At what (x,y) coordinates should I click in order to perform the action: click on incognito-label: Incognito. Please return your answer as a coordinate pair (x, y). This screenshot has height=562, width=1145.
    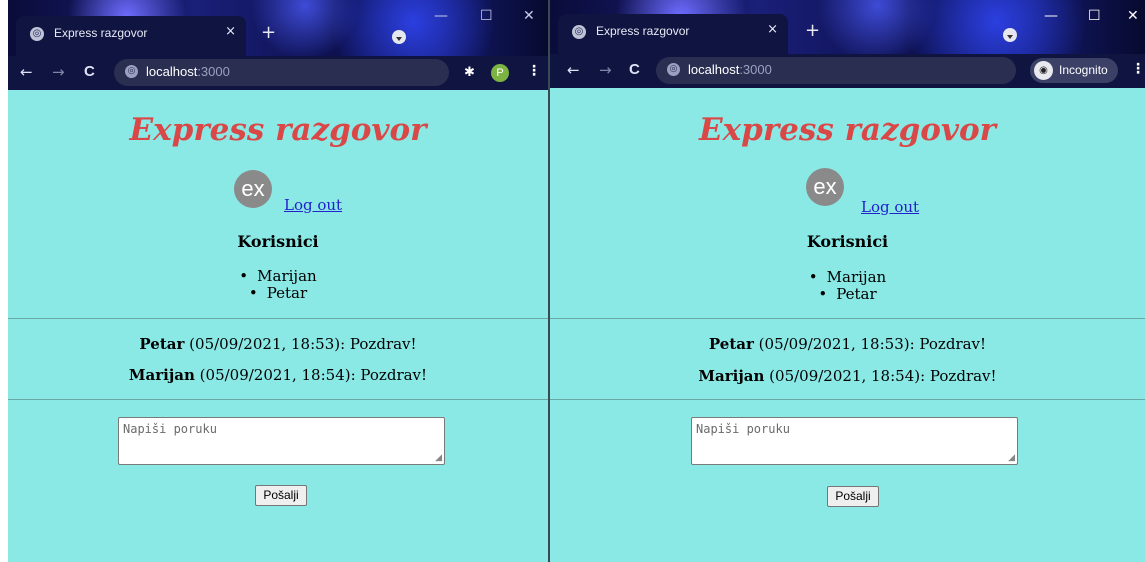
    Looking at the image, I should click on (1083, 70).